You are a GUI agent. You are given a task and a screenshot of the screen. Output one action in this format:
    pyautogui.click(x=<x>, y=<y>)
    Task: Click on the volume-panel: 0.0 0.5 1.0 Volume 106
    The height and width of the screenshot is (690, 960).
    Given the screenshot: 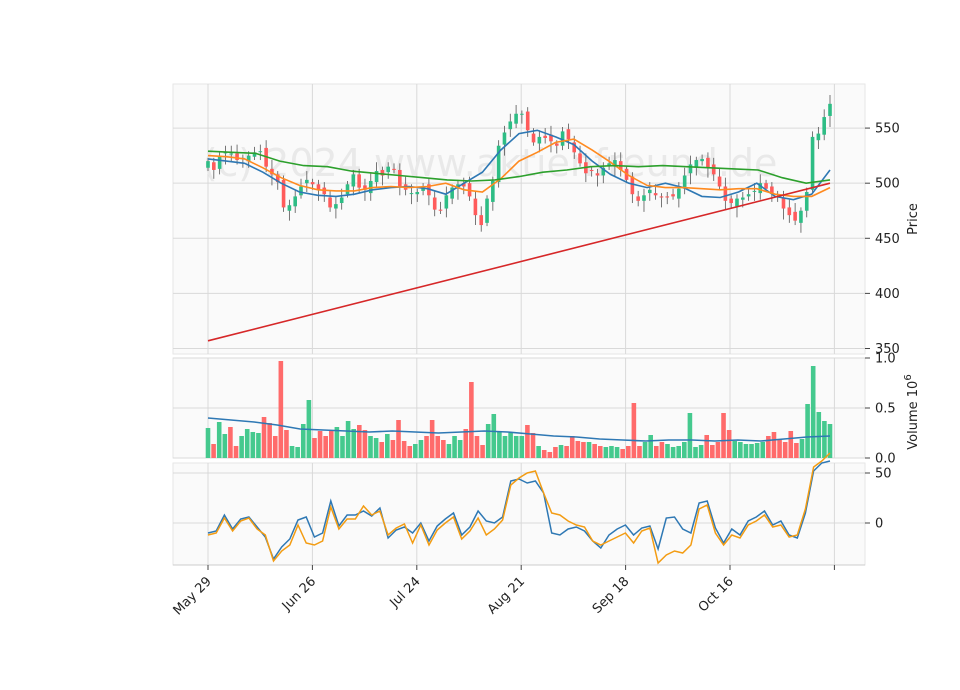 What is the action you would take?
    pyautogui.click(x=546, y=409)
    